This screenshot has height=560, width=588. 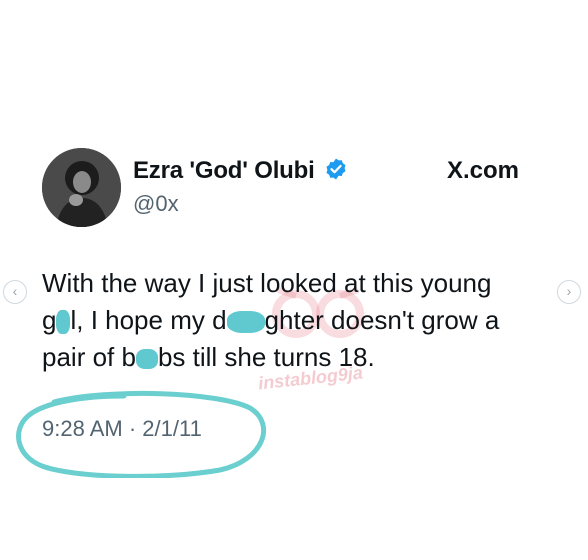 What do you see at coordinates (336, 169) in the screenshot?
I see `verified-badge-icon` at bounding box center [336, 169].